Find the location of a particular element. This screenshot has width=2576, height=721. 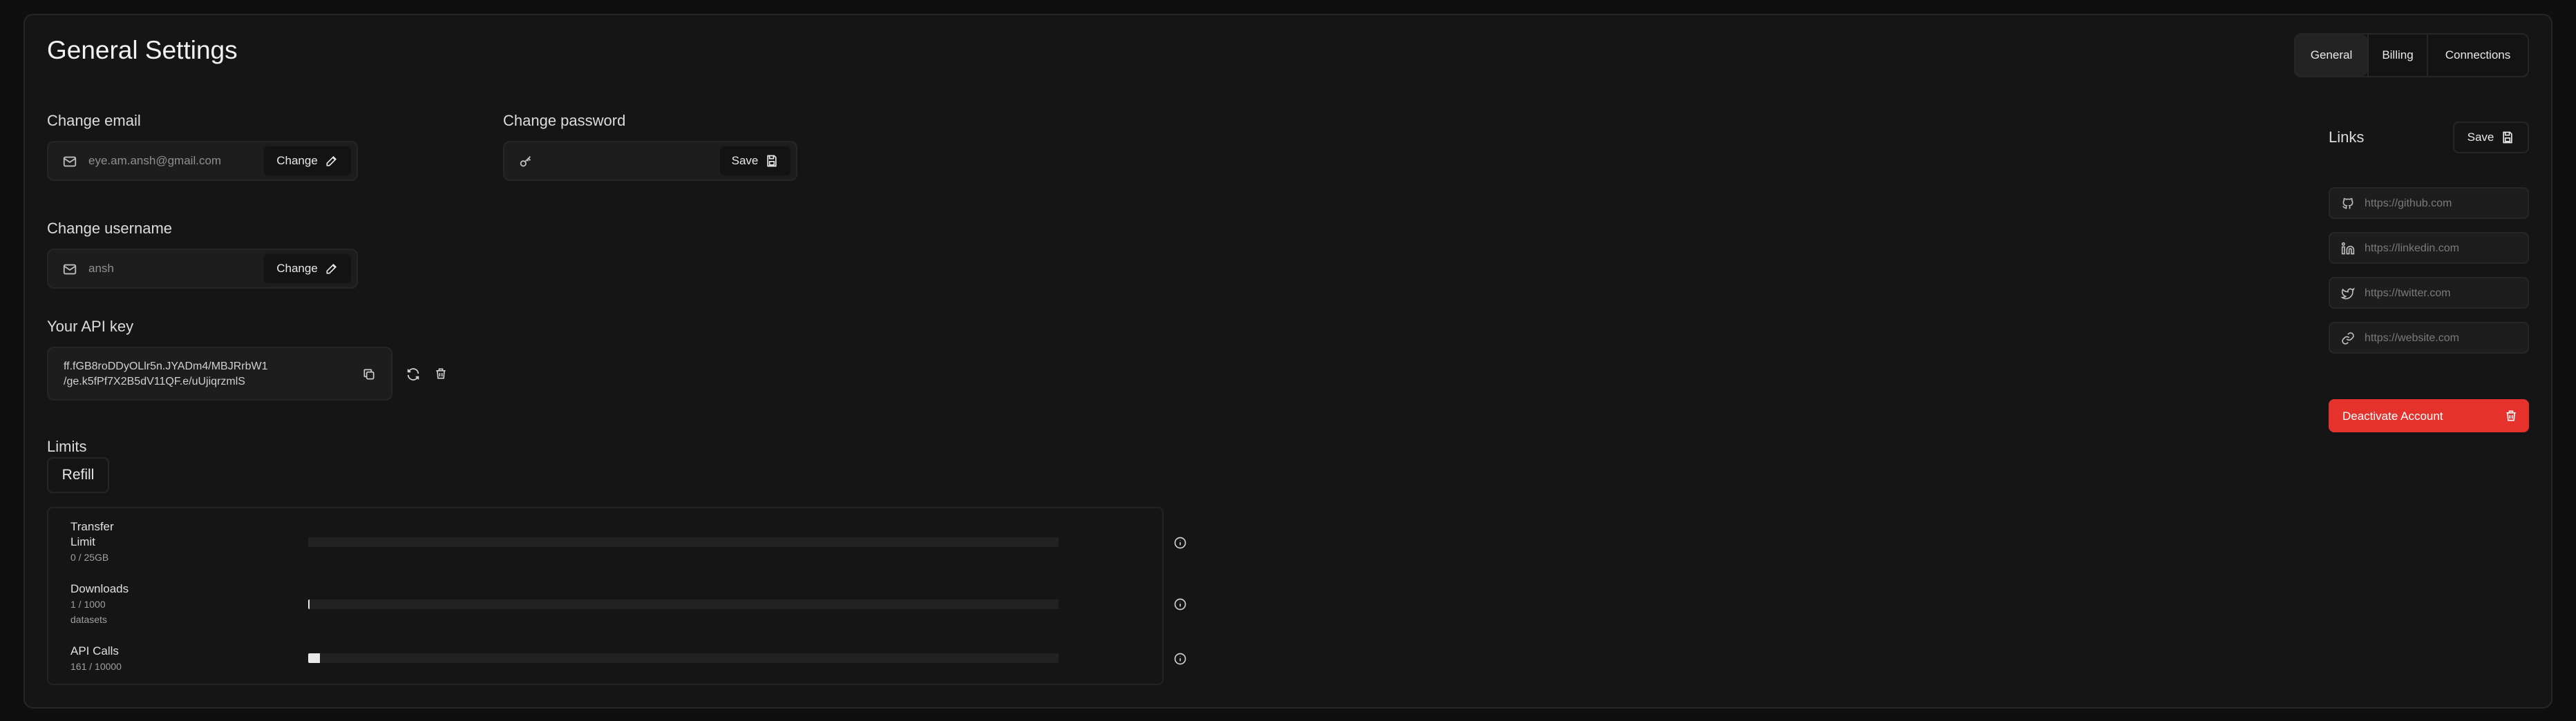

refill-button: Refill is located at coordinates (78, 475).